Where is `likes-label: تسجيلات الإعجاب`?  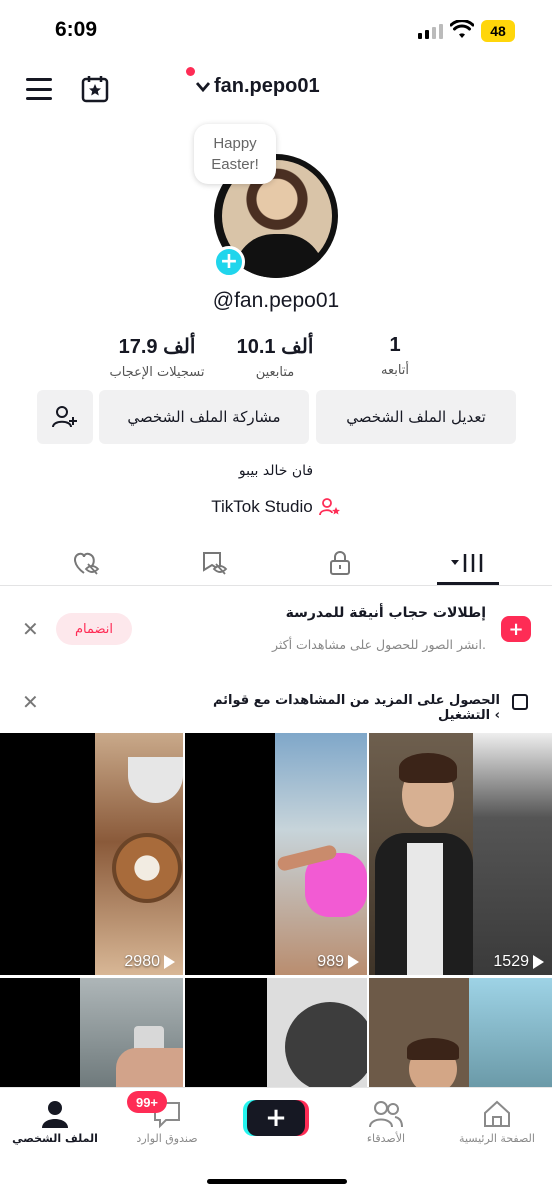 likes-label: تسجيلات الإعجاب is located at coordinates (157, 372).